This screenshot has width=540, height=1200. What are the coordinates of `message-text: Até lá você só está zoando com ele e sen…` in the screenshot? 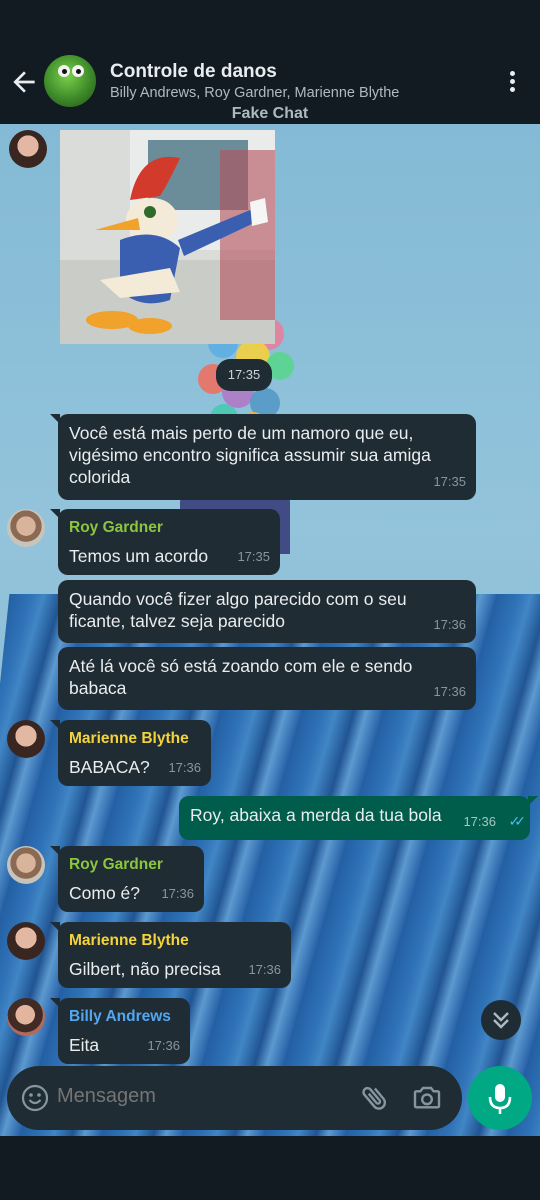 It's located at (241, 677).